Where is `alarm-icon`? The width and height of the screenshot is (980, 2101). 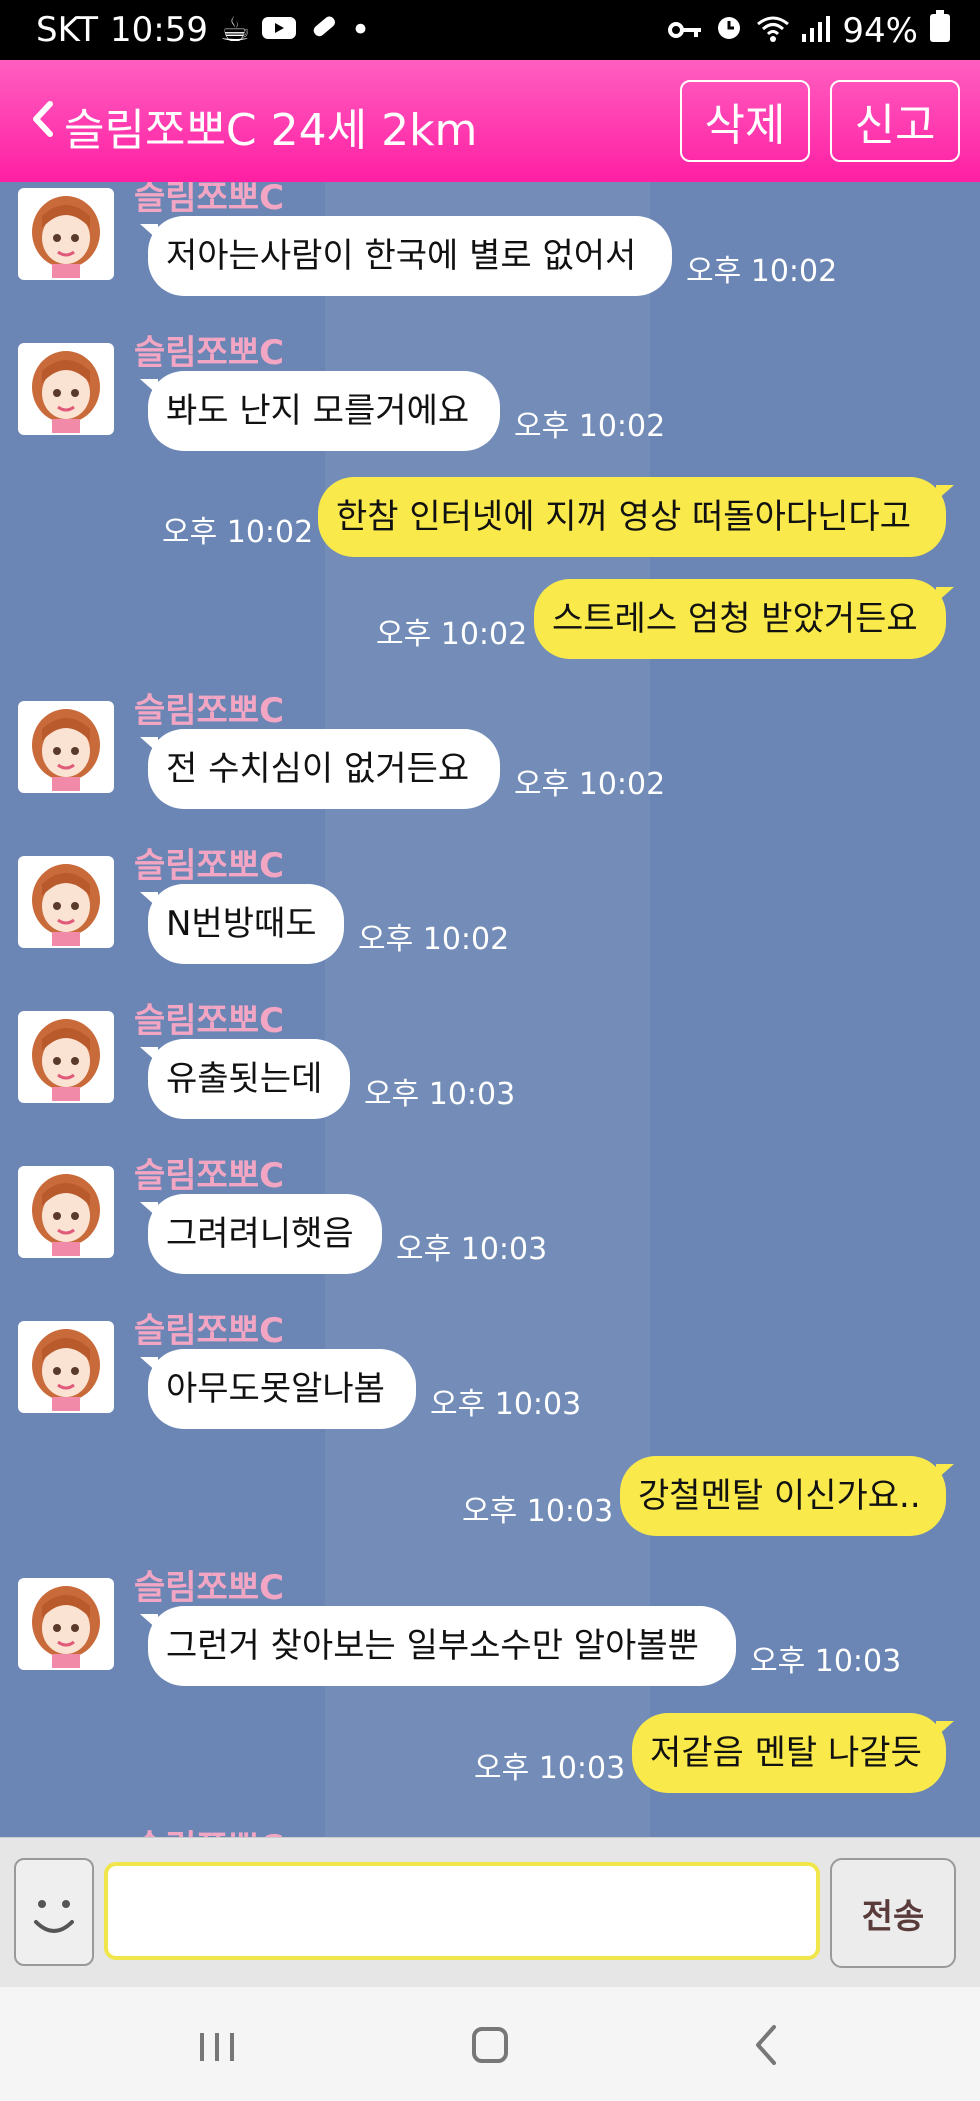 alarm-icon is located at coordinates (729, 31).